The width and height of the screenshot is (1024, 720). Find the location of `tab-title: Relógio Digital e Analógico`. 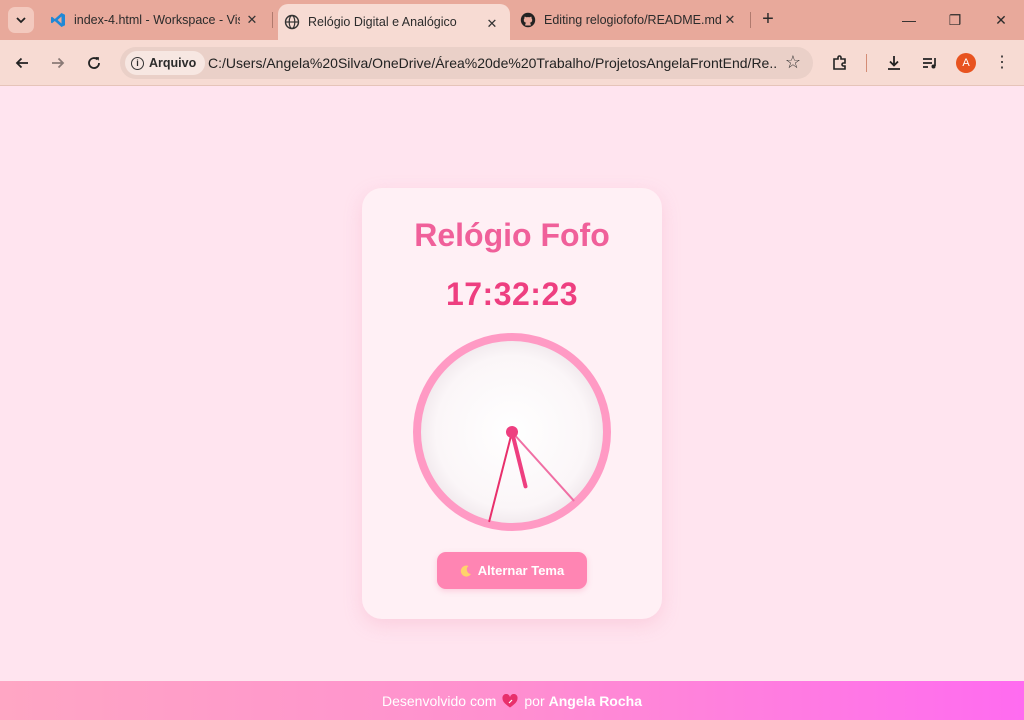

tab-title: Relógio Digital e Analógico is located at coordinates (382, 22).